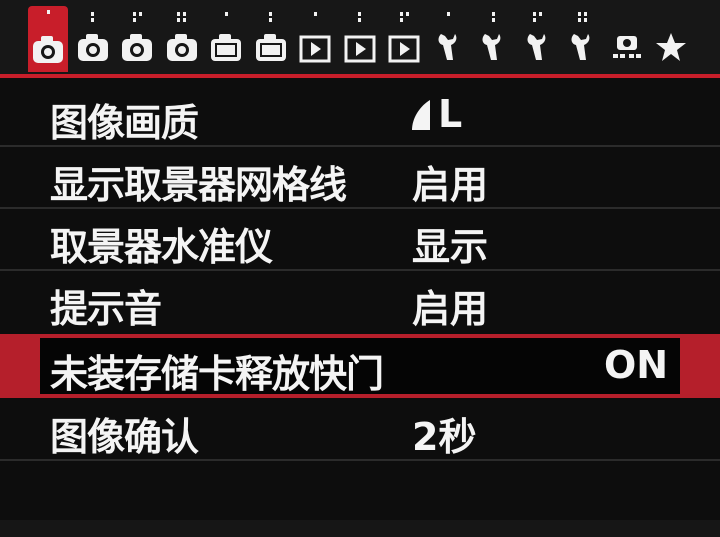  Describe the element at coordinates (450, 247) in the screenshot. I see `menu-item-value: 显示` at that location.